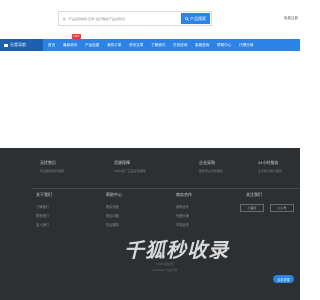 The image size is (320, 300). What do you see at coordinates (254, 194) in the screenshot?
I see `footer-col-heading: 关注我们` at bounding box center [254, 194].